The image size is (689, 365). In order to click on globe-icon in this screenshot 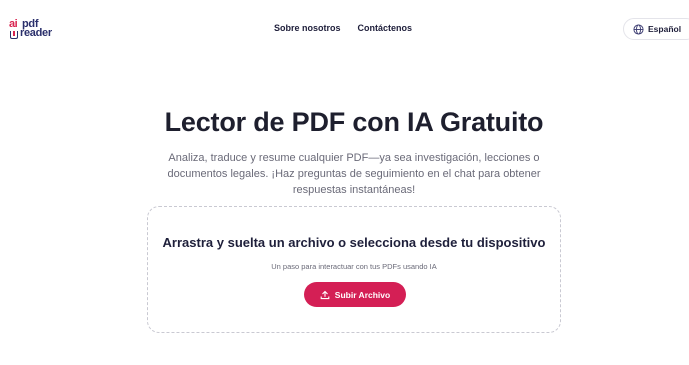, I will do `click(638, 29)`.